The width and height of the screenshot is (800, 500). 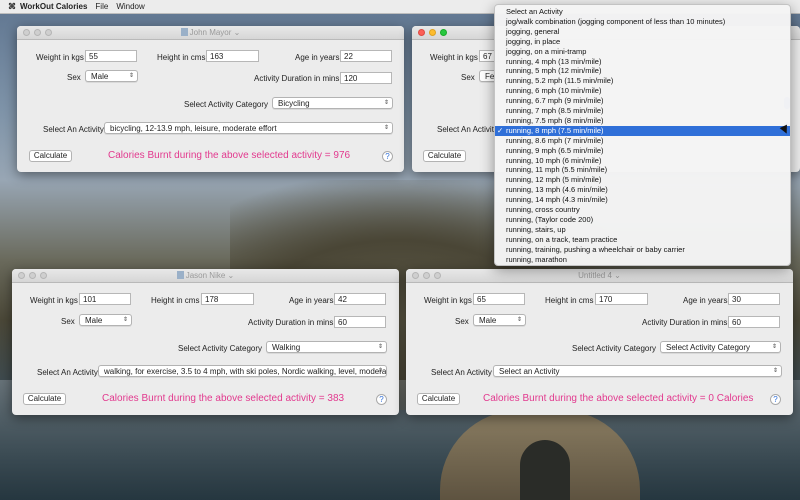 I want to click on height-input: 170, so click(x=621, y=299).